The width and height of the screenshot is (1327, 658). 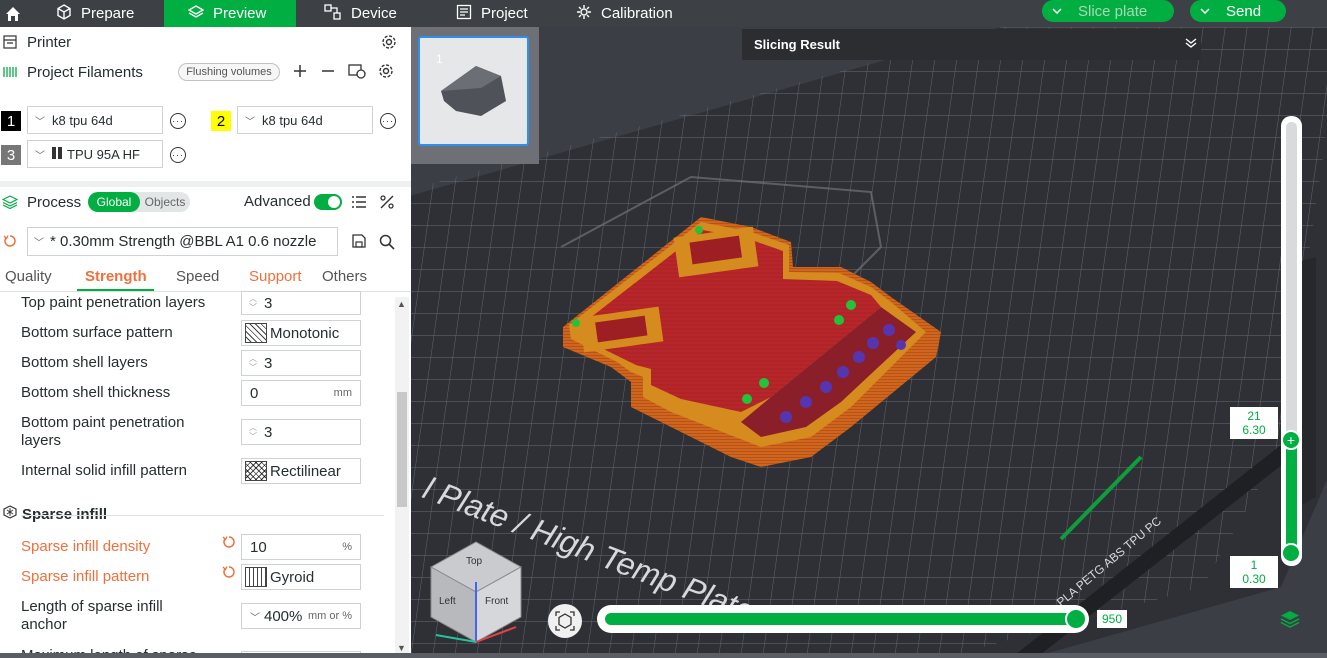 What do you see at coordinates (10, 72) in the screenshot?
I see `filament-icon` at bounding box center [10, 72].